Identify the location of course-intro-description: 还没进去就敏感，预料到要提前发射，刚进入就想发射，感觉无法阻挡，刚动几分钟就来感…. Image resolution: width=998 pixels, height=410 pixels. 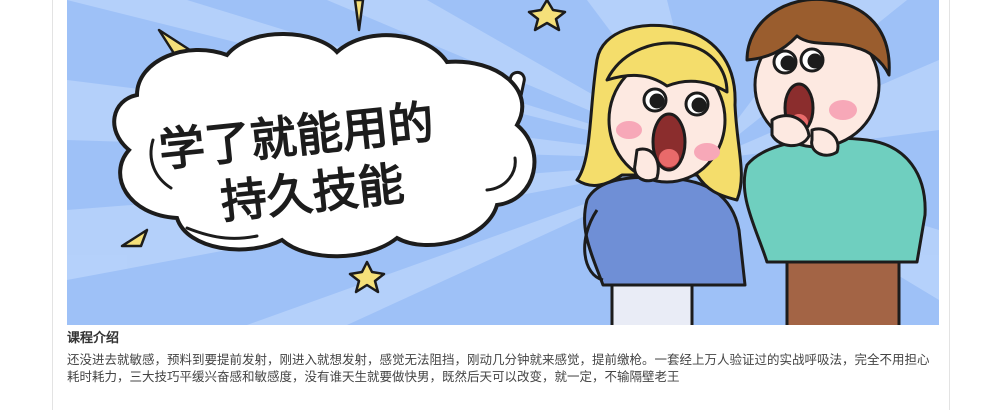
(498, 368).